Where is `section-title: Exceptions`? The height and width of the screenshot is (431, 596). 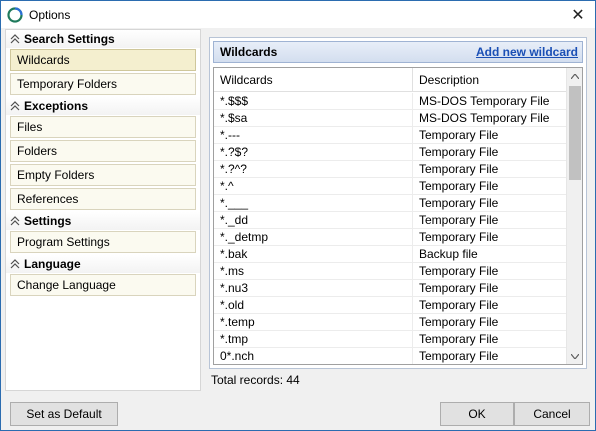 section-title: Exceptions is located at coordinates (56, 106).